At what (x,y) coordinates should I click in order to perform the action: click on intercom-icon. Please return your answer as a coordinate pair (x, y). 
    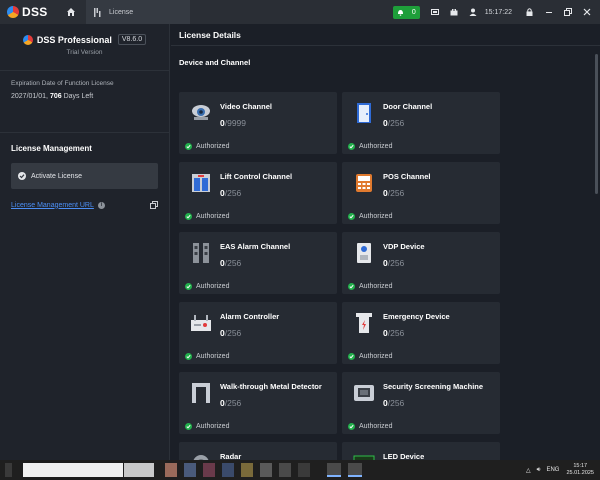
    Looking at the image, I should click on (364, 253).